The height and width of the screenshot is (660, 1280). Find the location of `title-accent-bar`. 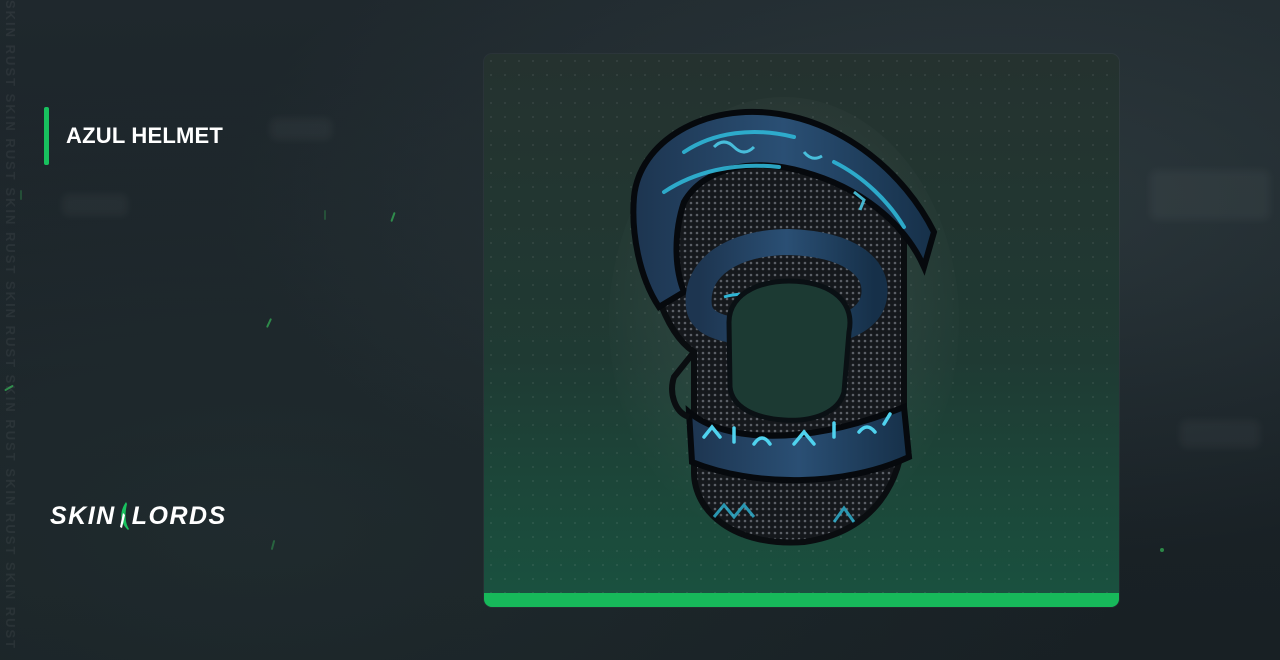

title-accent-bar is located at coordinates (46, 136).